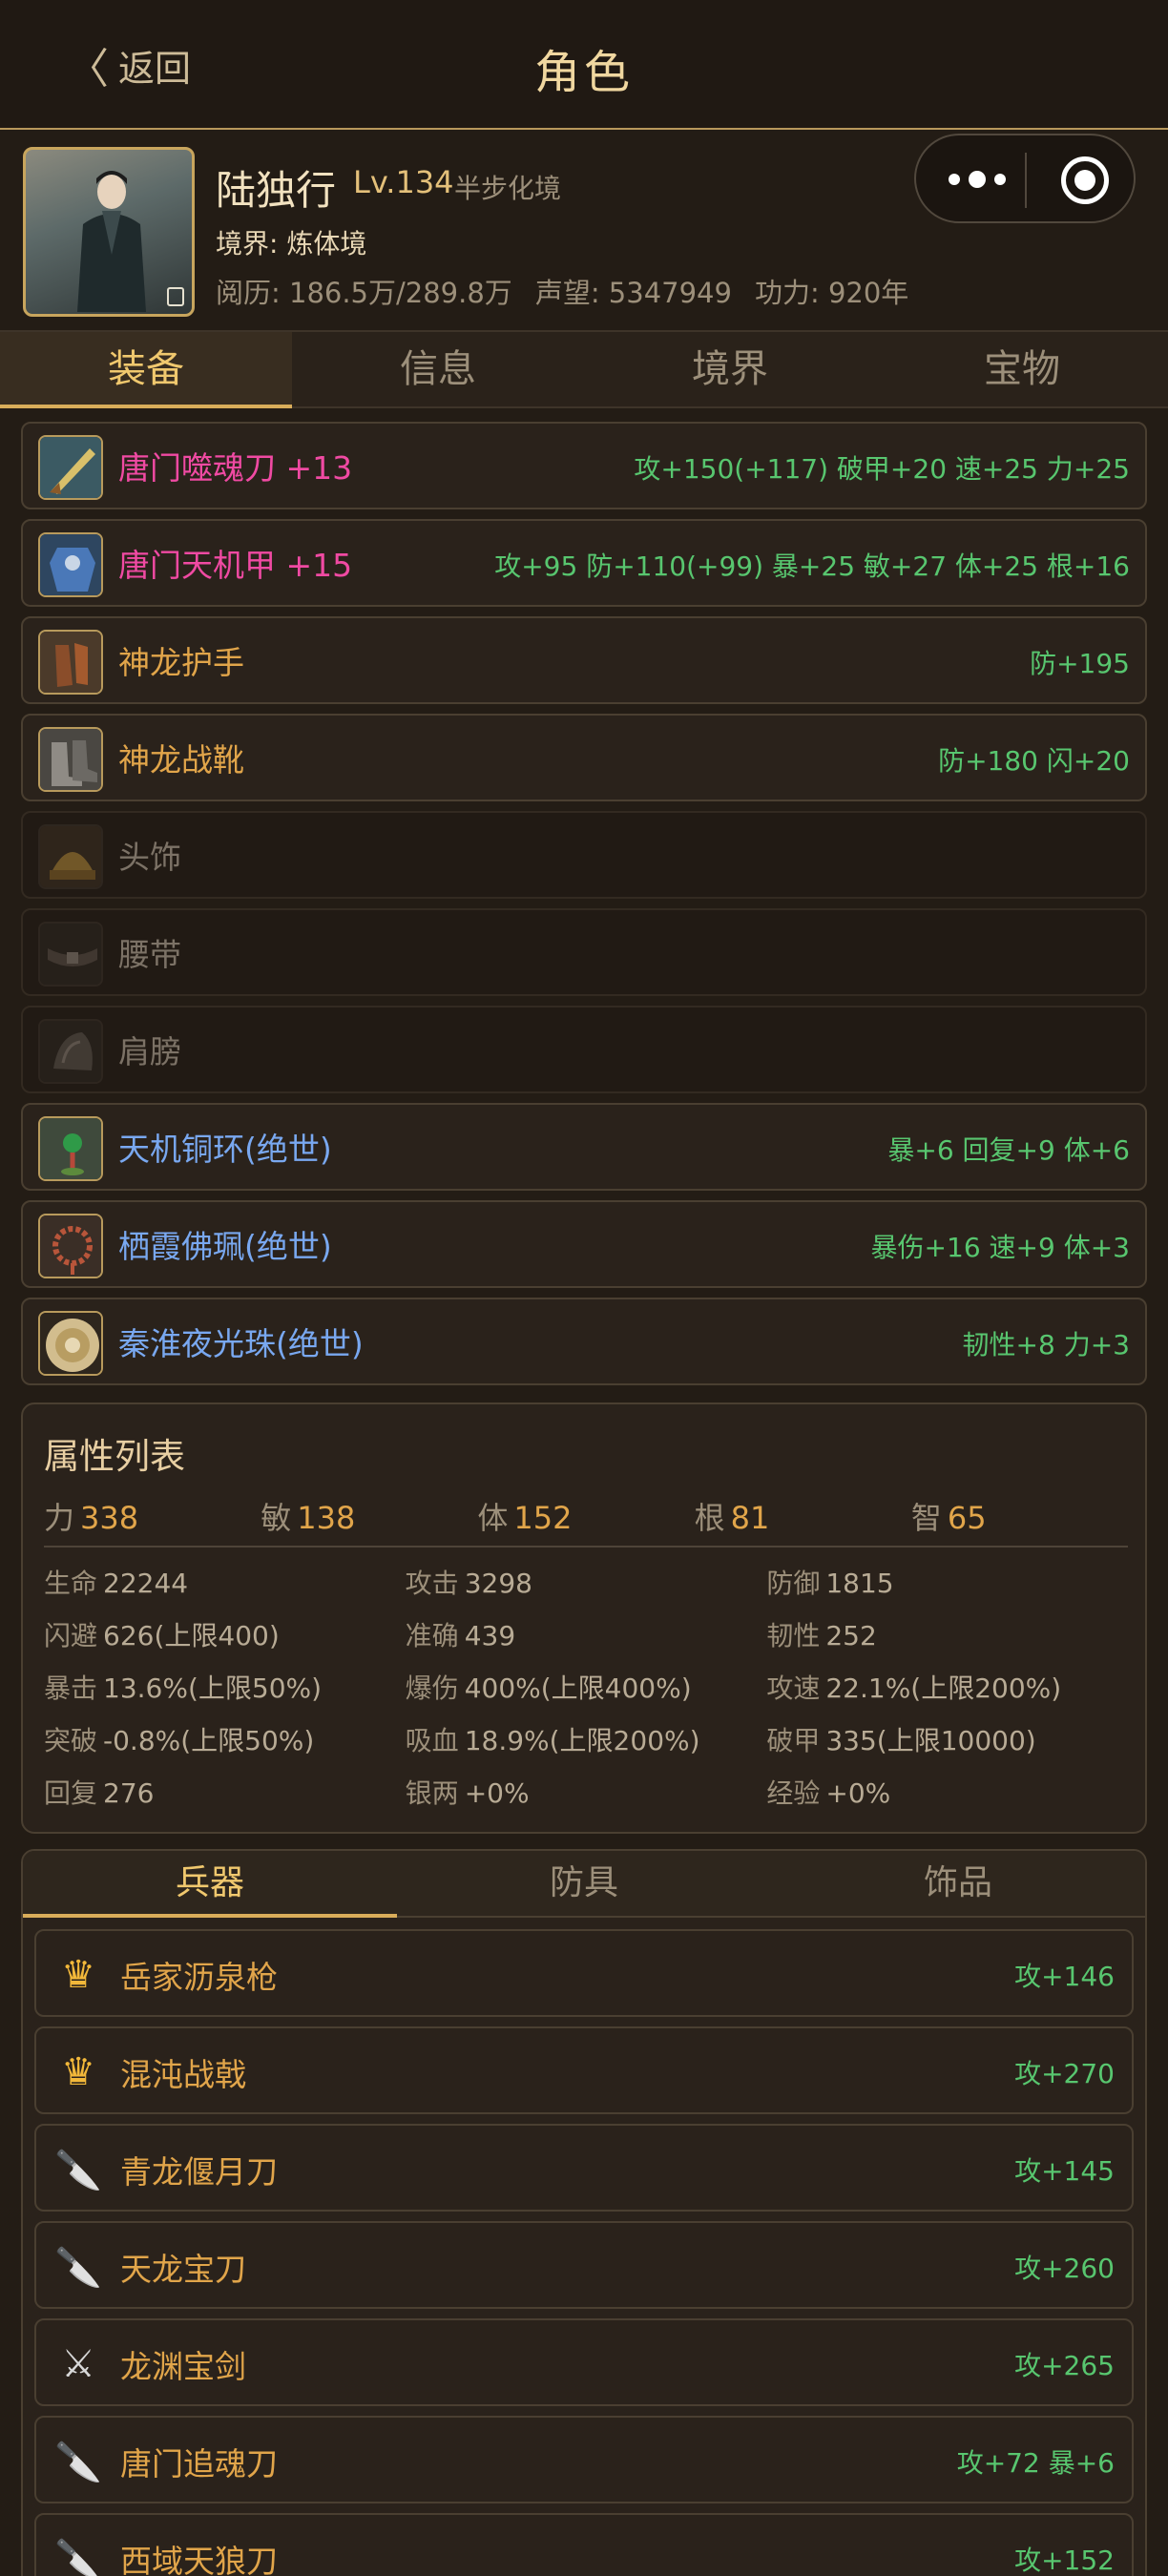 Image resolution: width=1168 pixels, height=2576 pixels. What do you see at coordinates (183, 2366) in the screenshot?
I see `item-name: 龙渊宝剑` at bounding box center [183, 2366].